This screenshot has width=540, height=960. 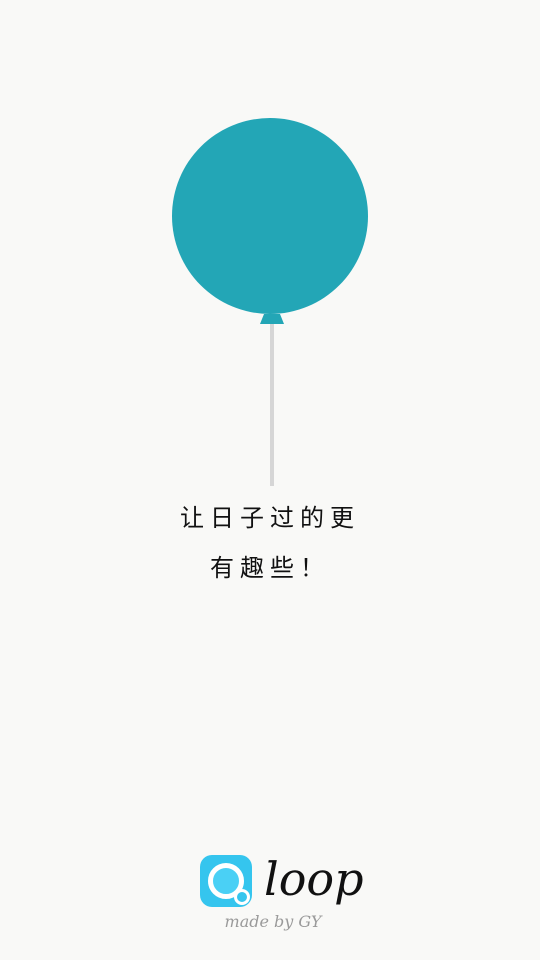 What do you see at coordinates (314, 879) in the screenshot?
I see `app-name: loop` at bounding box center [314, 879].